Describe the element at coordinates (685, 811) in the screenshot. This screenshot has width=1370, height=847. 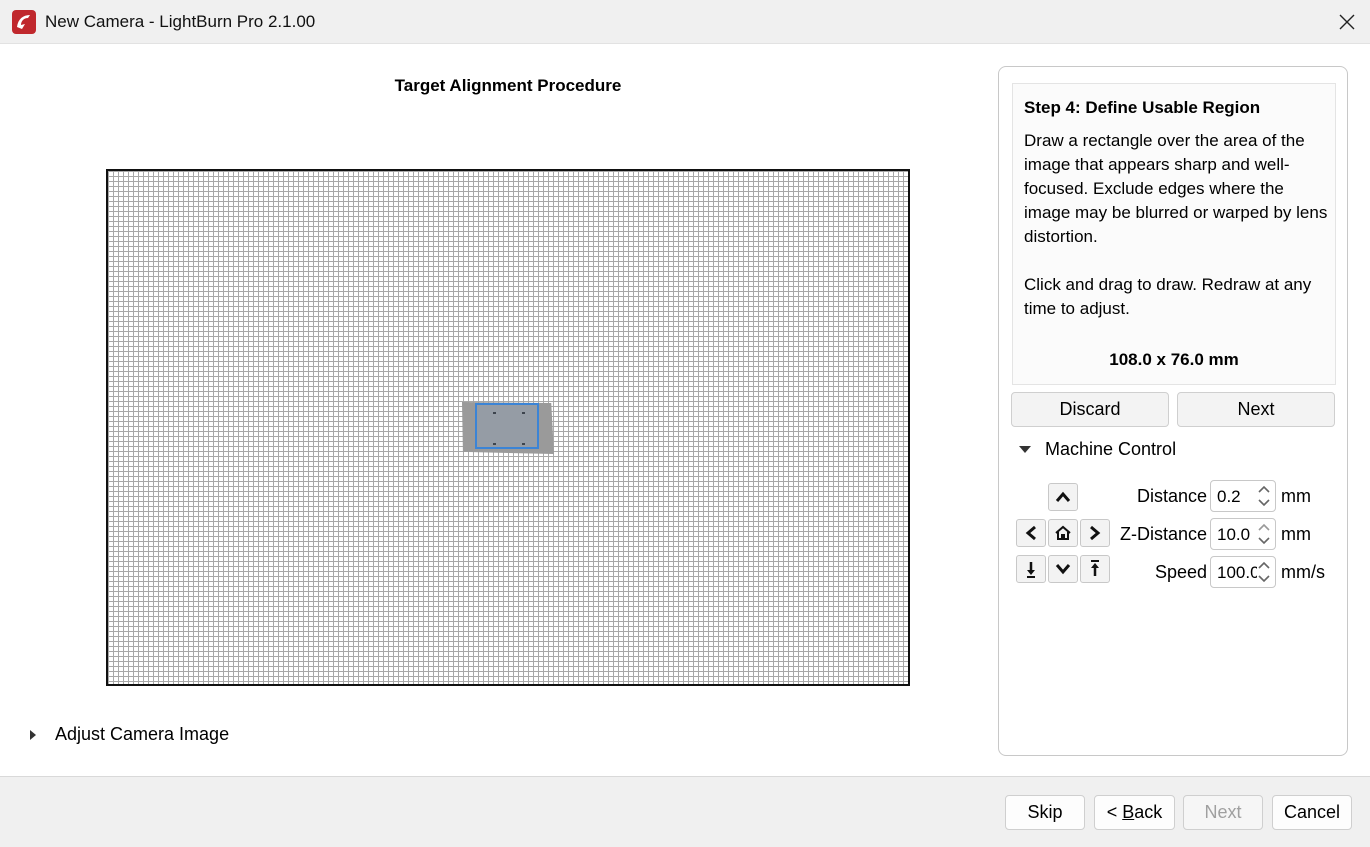
I see `footer-bar: Skip < Back Next Cancel` at that location.